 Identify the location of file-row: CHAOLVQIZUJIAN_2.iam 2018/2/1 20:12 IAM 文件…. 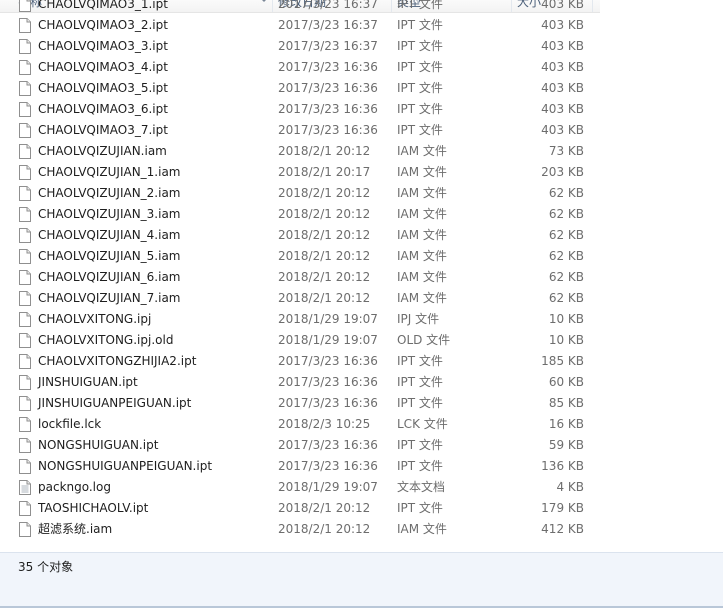
(300, 193).